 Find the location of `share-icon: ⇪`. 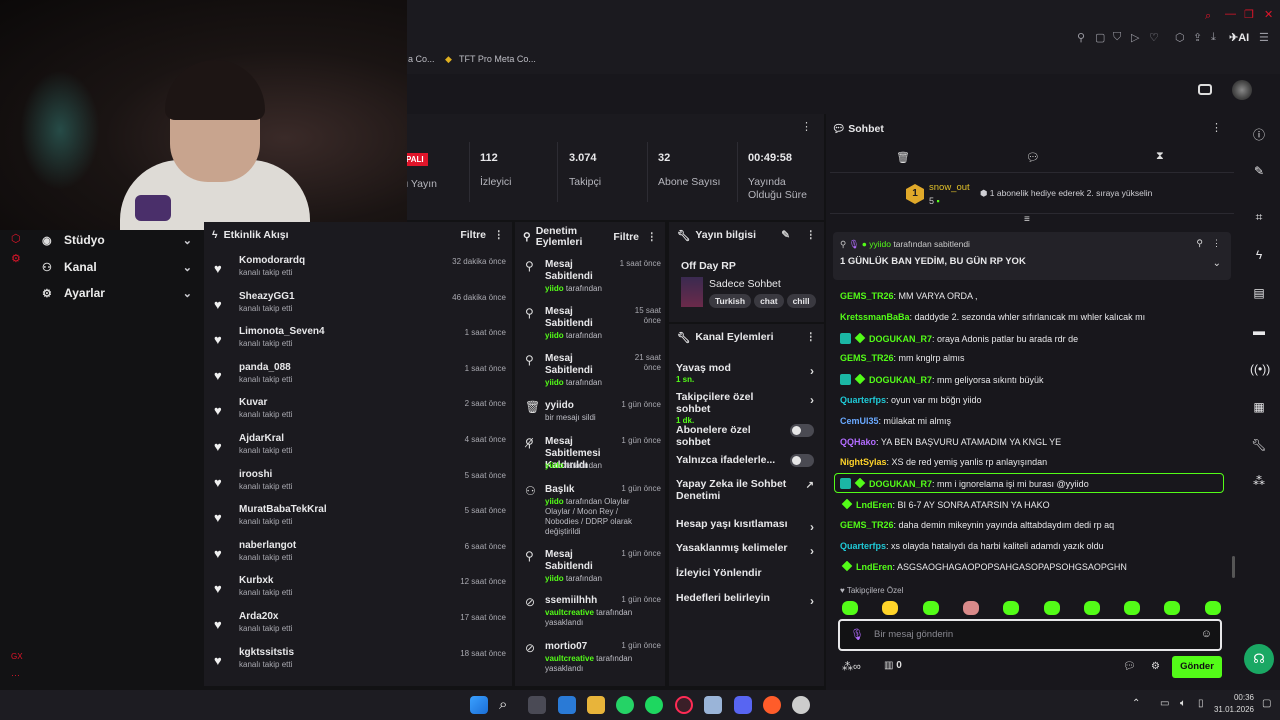

share-icon: ⇪ is located at coordinates (1197, 37).